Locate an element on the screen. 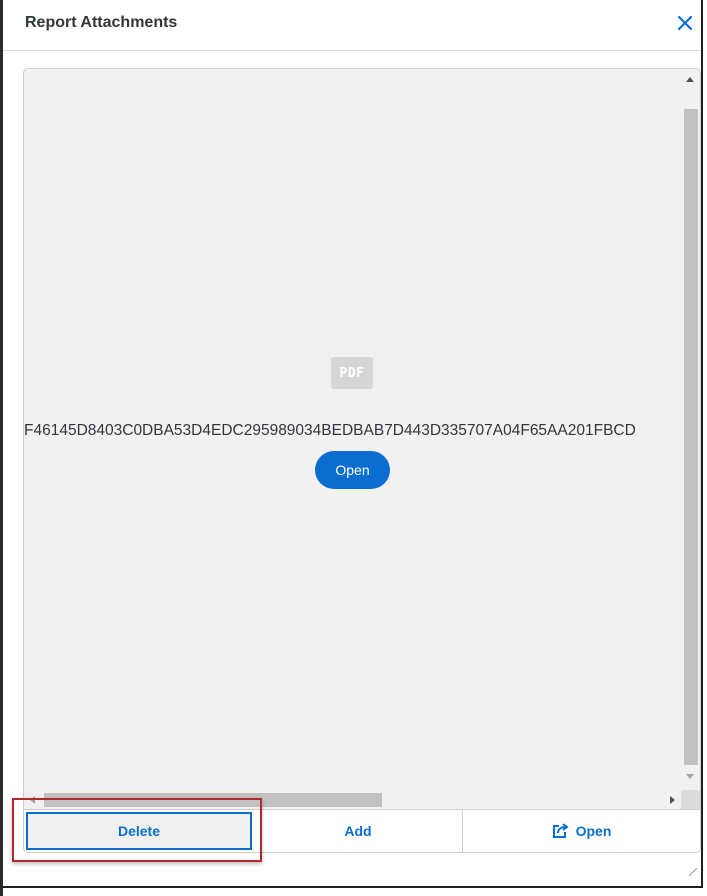 This screenshot has height=896, width=707. vertical-scroll-thumb is located at coordinates (691, 437).